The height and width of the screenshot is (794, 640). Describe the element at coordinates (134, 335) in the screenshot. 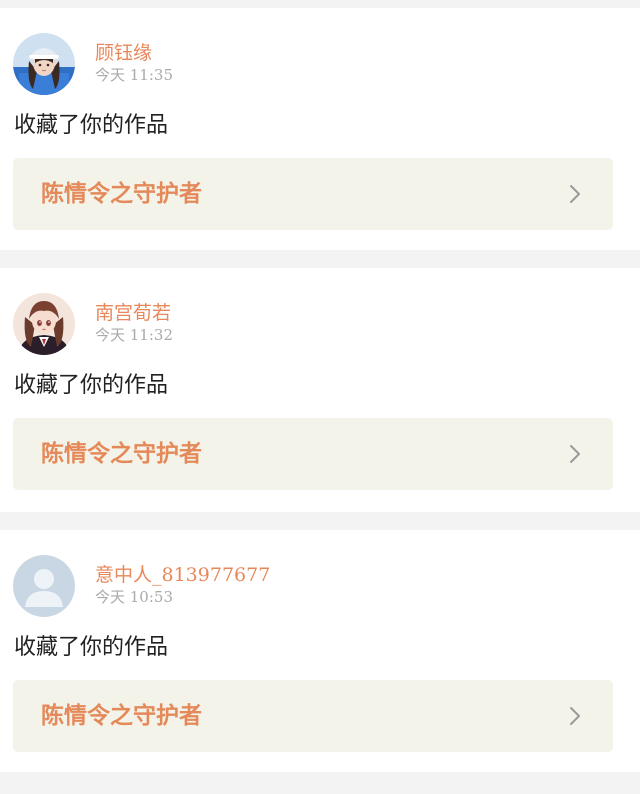

I see `timestamp: 今天 11:32` at that location.